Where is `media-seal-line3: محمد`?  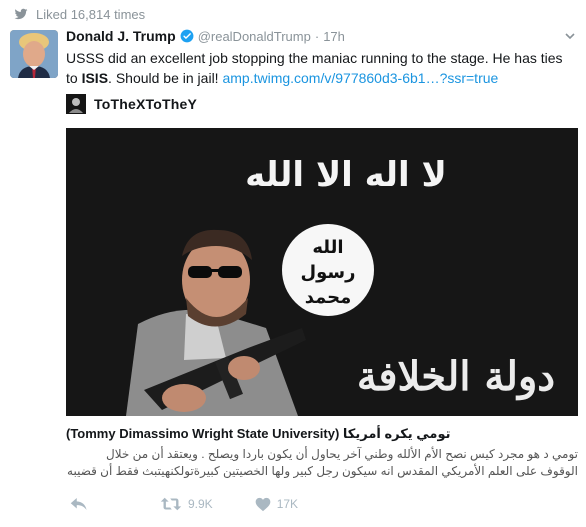
media-seal-line3: محمد is located at coordinates (328, 297).